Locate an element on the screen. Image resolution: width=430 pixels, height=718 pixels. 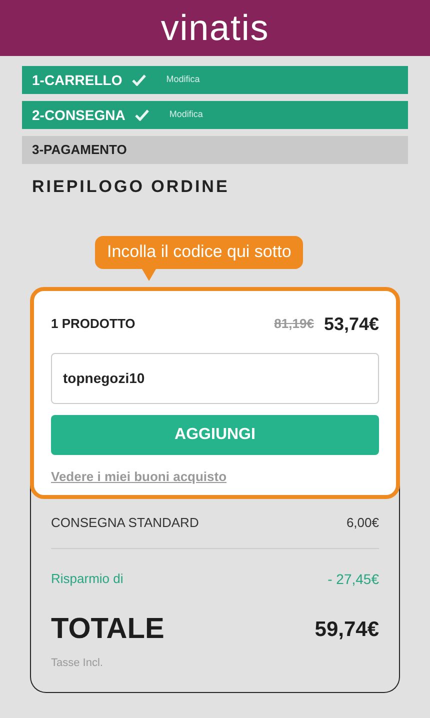
add-button: AGGIUNGI is located at coordinates (215, 434).